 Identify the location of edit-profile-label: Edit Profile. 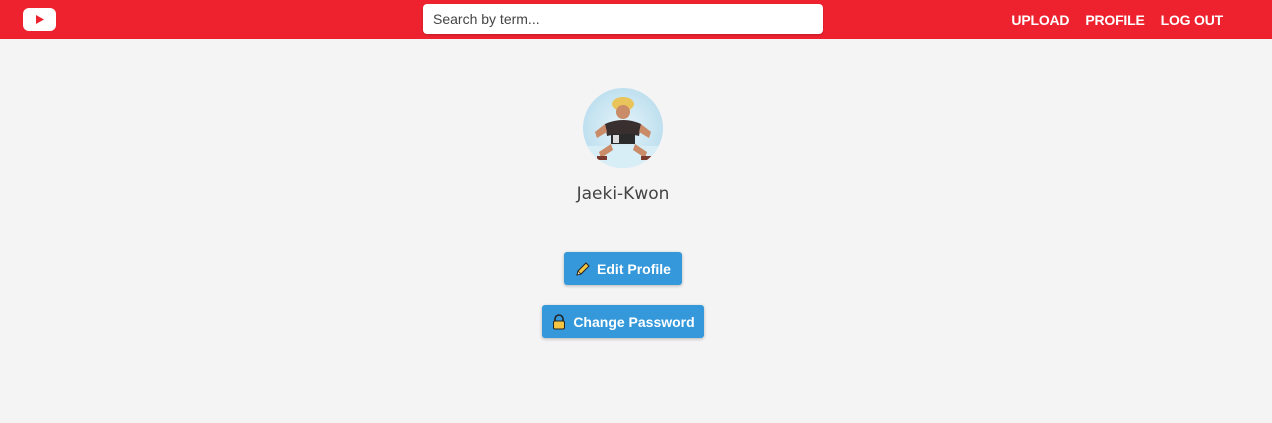
(634, 268).